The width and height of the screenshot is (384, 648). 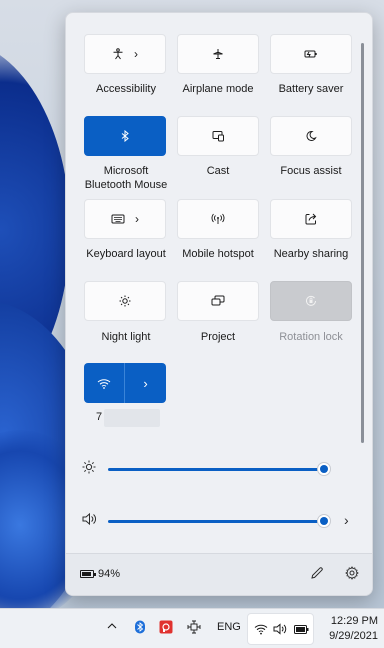 I want to click on brightness-track, so click(x=216, y=469).